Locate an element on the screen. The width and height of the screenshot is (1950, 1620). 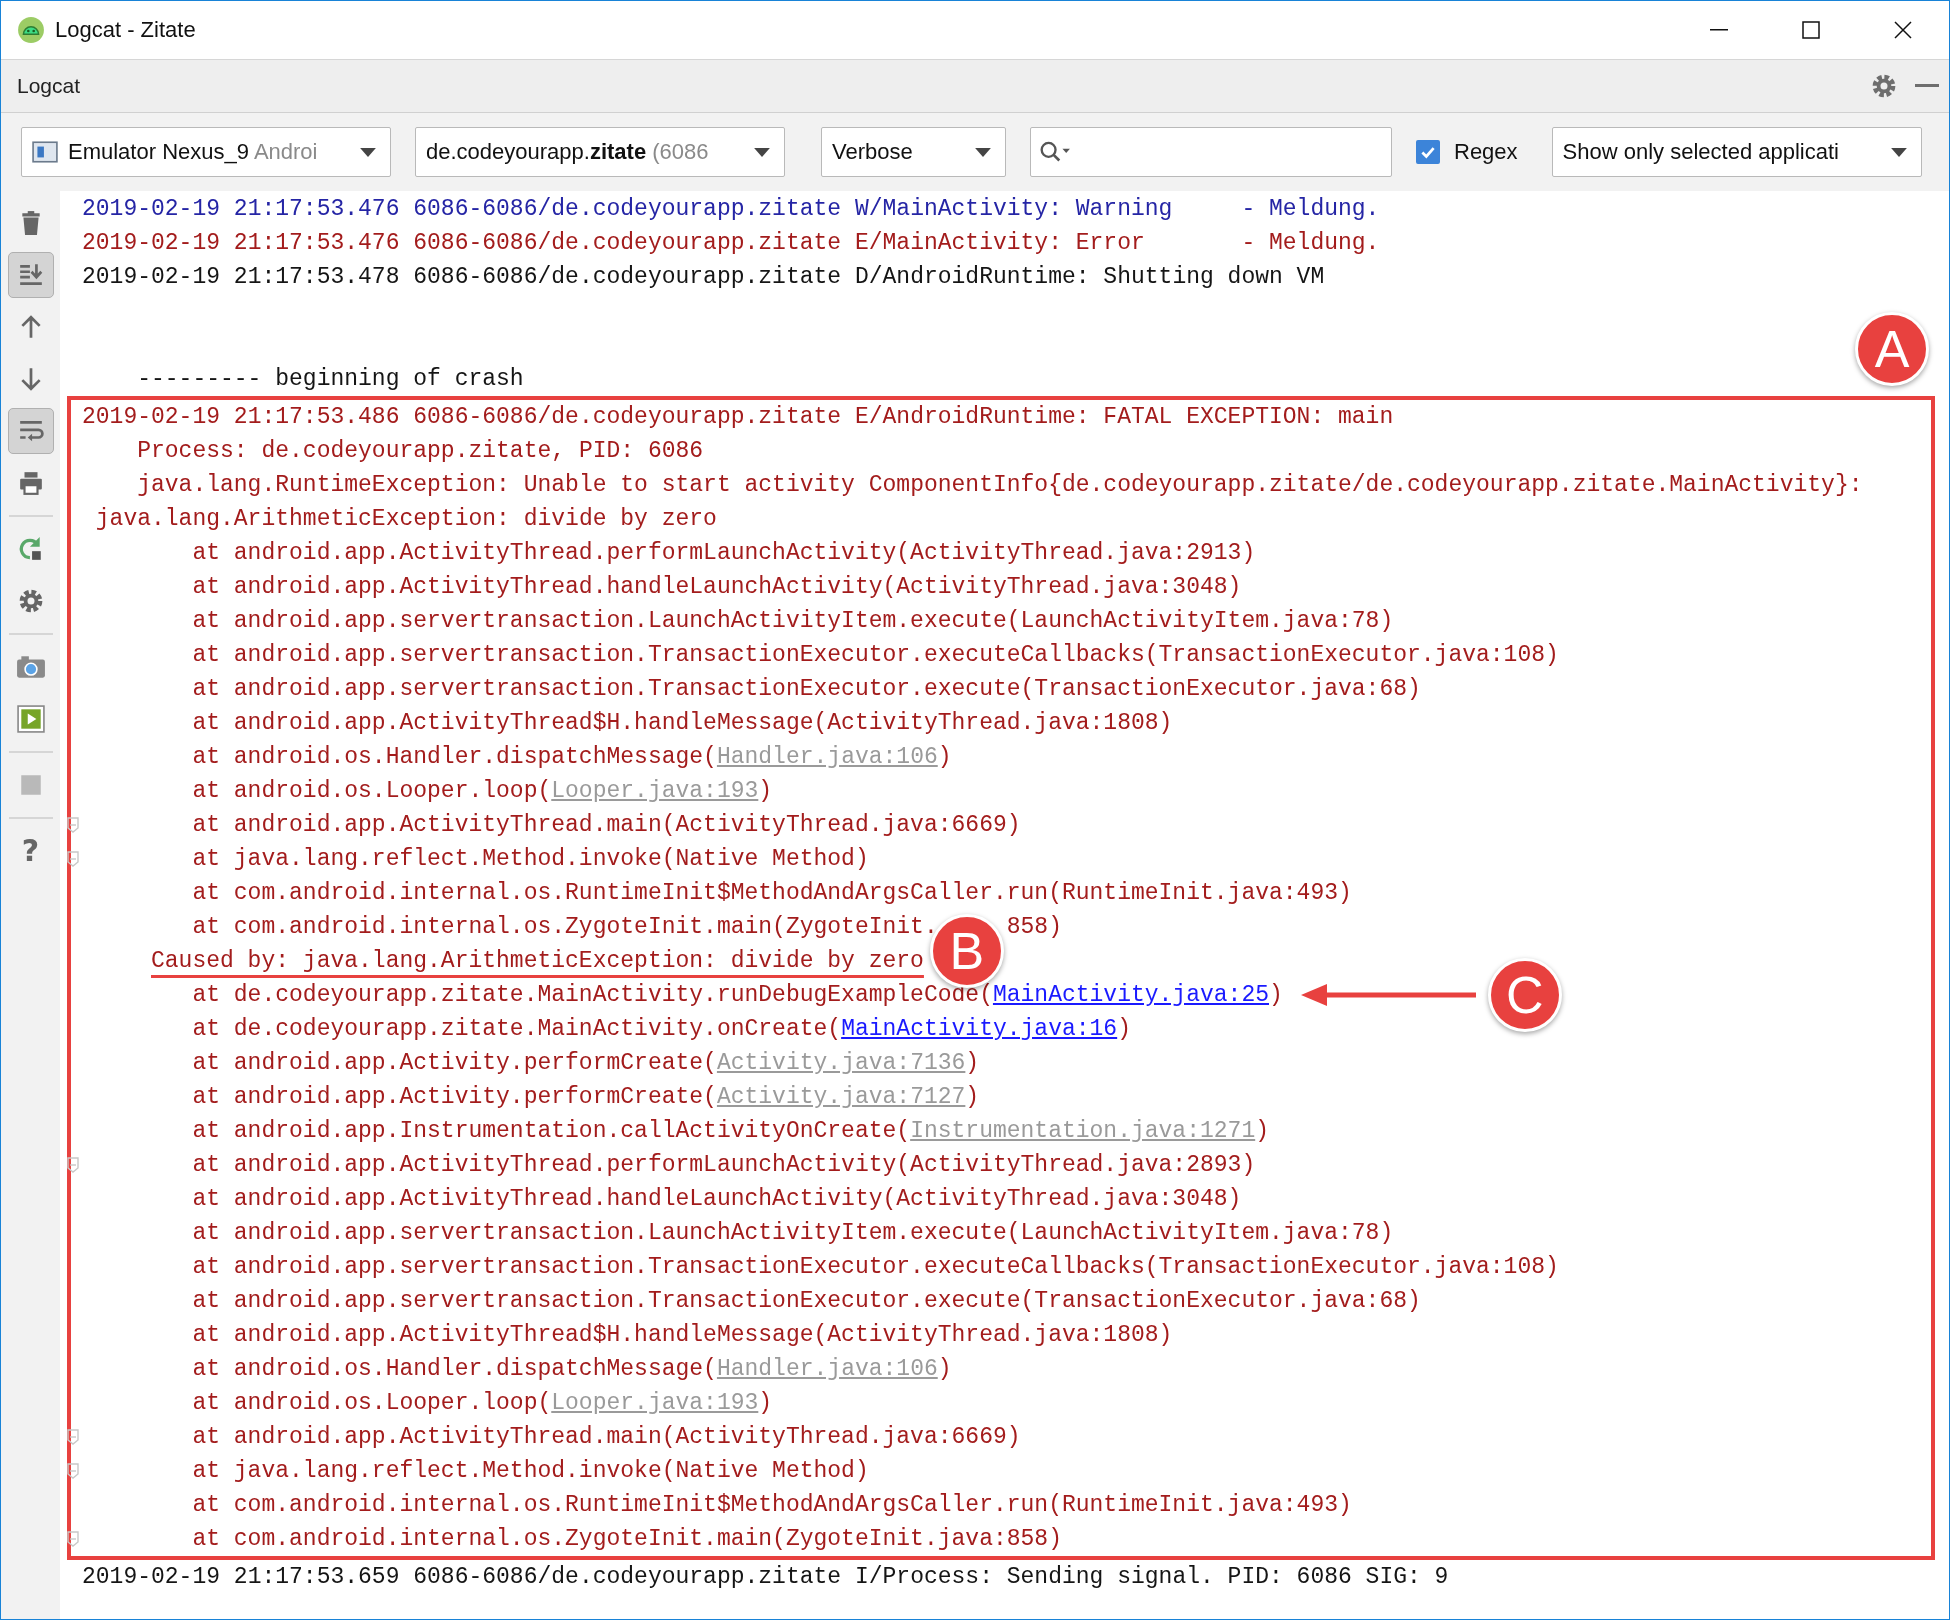
tool-window-title: Logcat is located at coordinates (49, 86).